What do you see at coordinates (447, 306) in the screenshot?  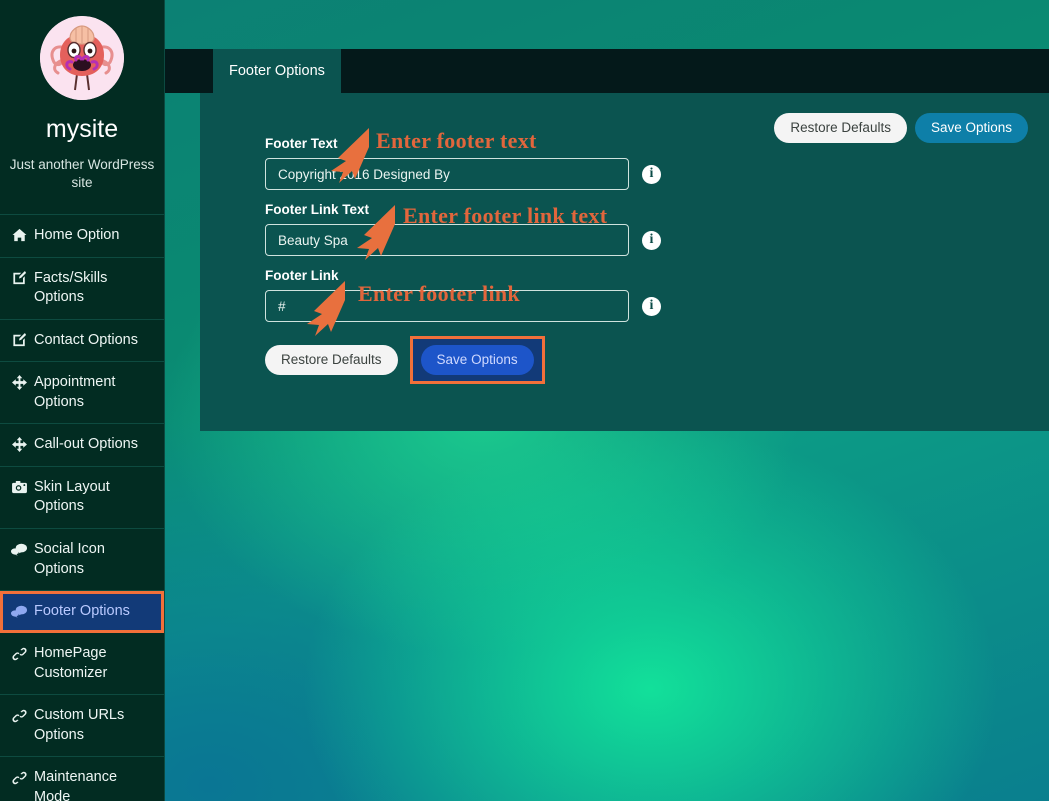 I see `input-footer-link` at bounding box center [447, 306].